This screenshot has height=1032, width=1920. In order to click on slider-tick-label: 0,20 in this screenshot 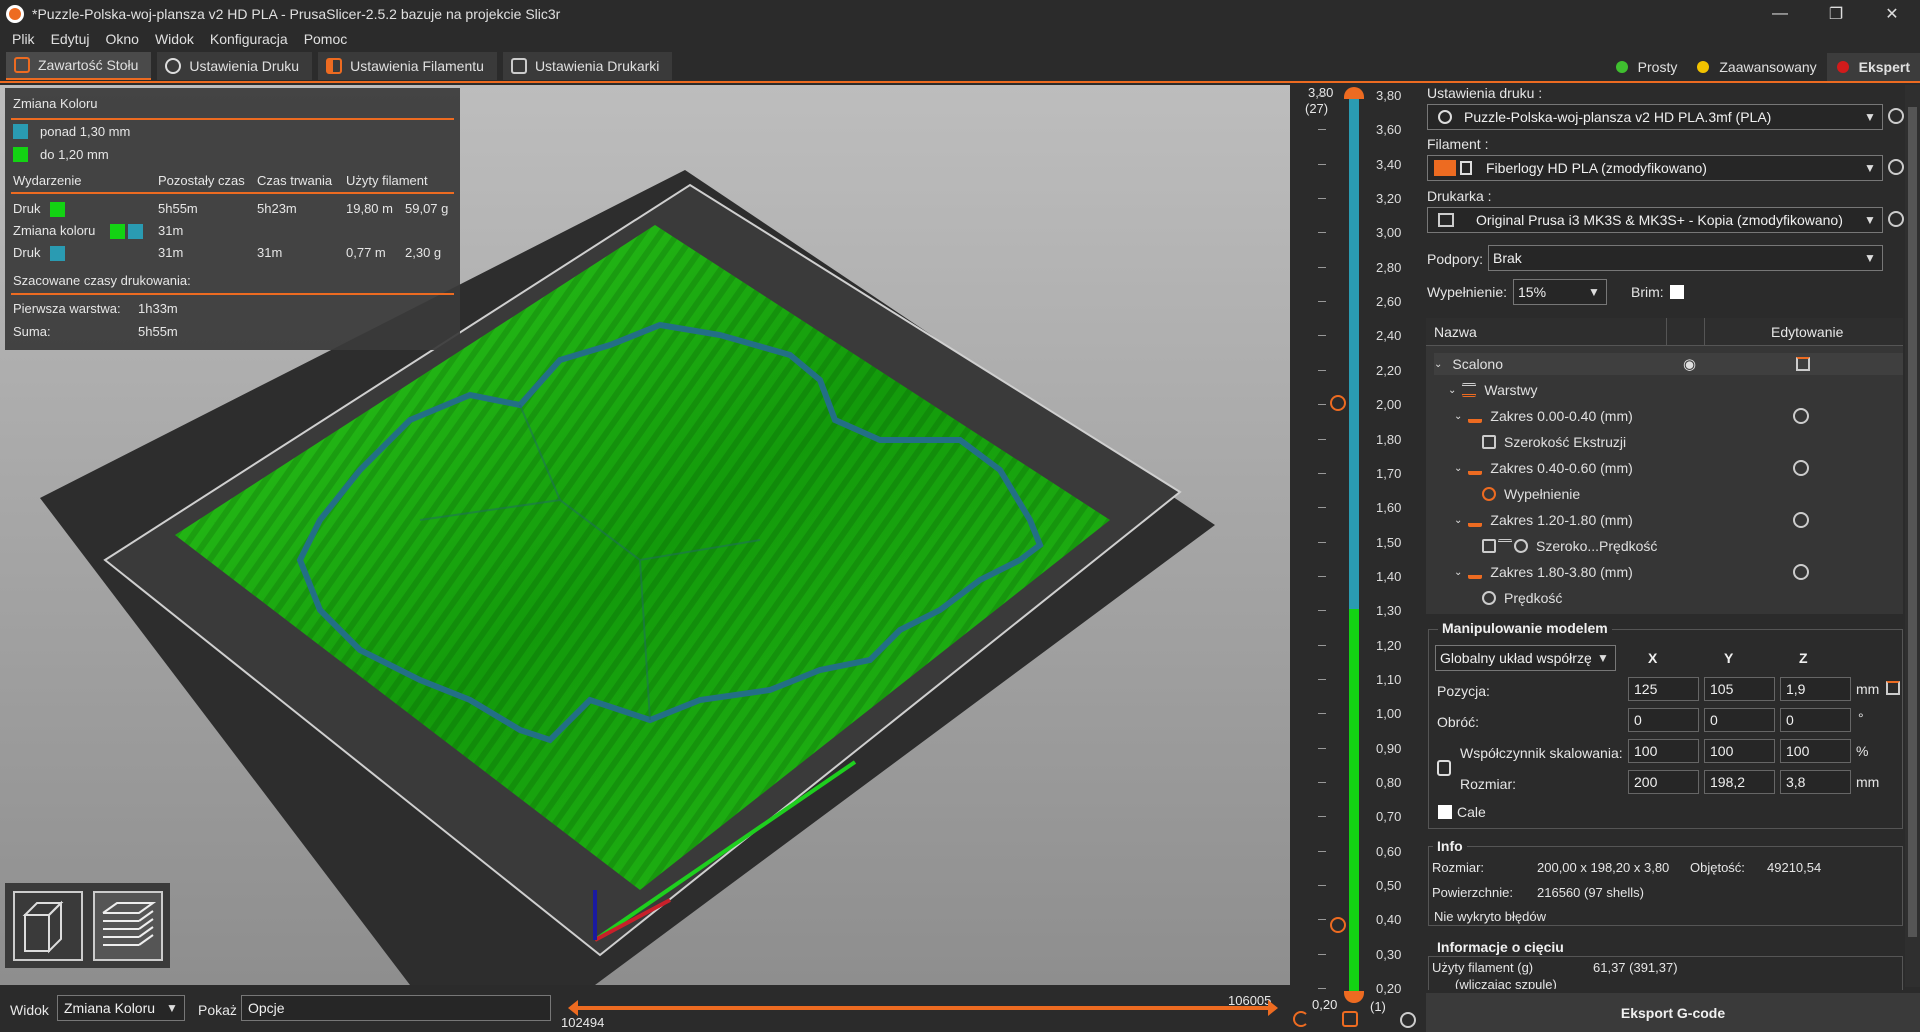, I will do `click(1389, 989)`.